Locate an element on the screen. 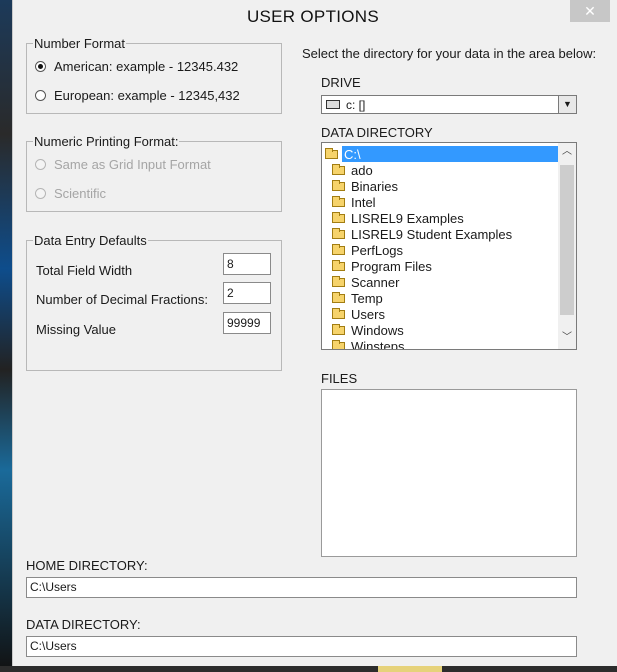 The height and width of the screenshot is (672, 617). list-item: LISREL9 Student Examples is located at coordinates (422, 234).